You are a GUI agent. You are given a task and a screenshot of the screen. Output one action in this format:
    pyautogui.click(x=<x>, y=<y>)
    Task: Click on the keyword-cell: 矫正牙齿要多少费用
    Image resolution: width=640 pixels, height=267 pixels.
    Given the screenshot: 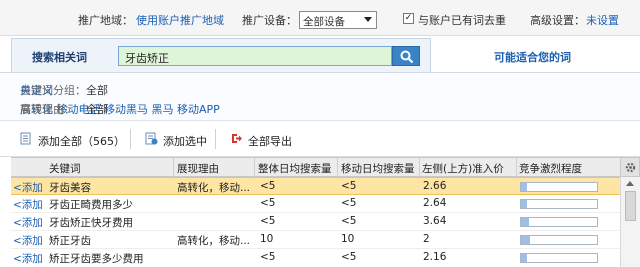 What is the action you would take?
    pyautogui.click(x=96, y=259)
    